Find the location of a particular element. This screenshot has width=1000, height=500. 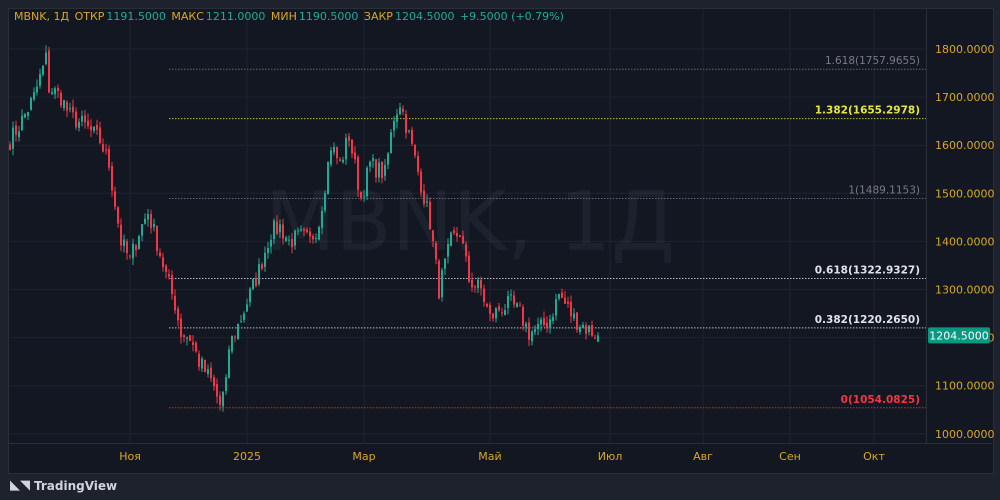

tv-logo-icon: ◣◥ is located at coordinates (20, 485).